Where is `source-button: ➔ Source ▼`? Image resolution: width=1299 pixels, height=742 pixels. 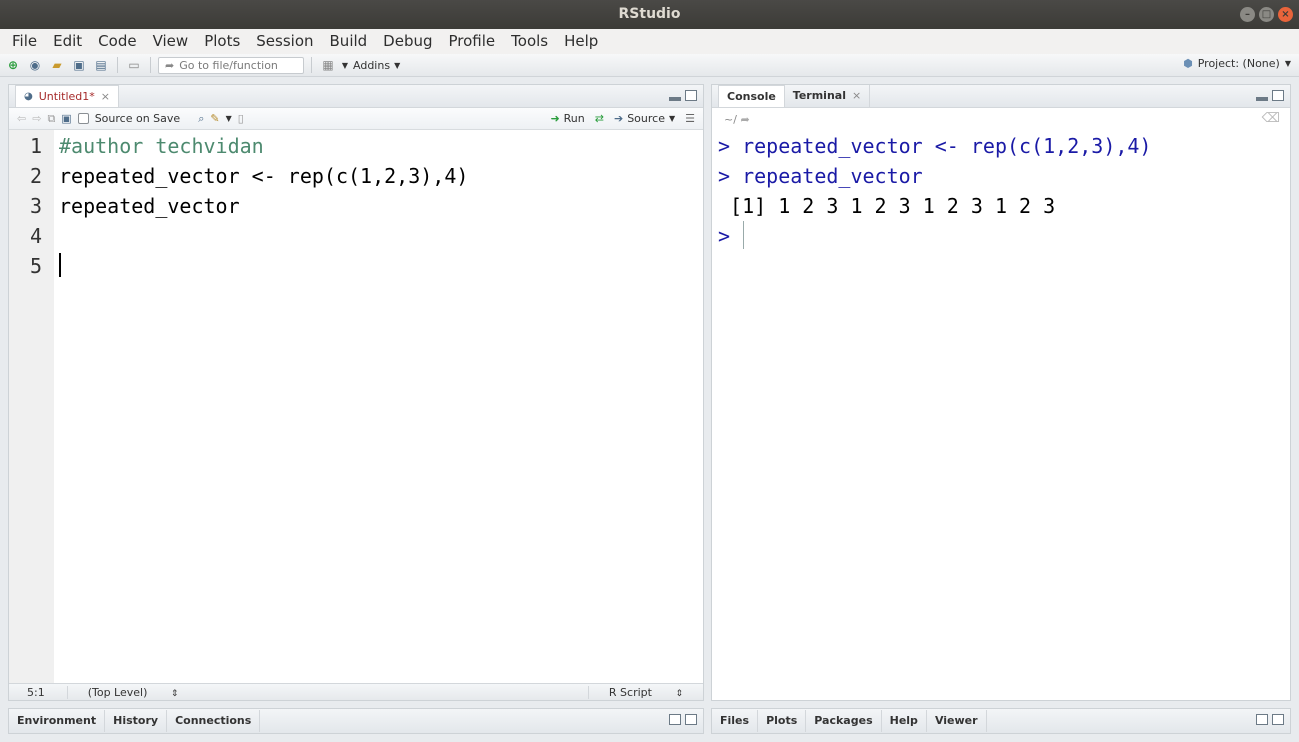 source-button: ➔ Source ▼ is located at coordinates (644, 118).